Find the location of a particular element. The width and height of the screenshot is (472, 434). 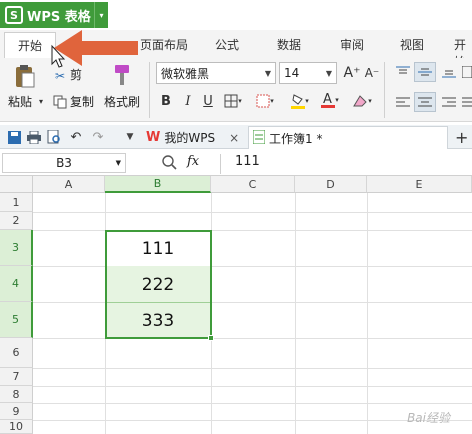

format-painter-button: 格式刷 is located at coordinates (122, 101).